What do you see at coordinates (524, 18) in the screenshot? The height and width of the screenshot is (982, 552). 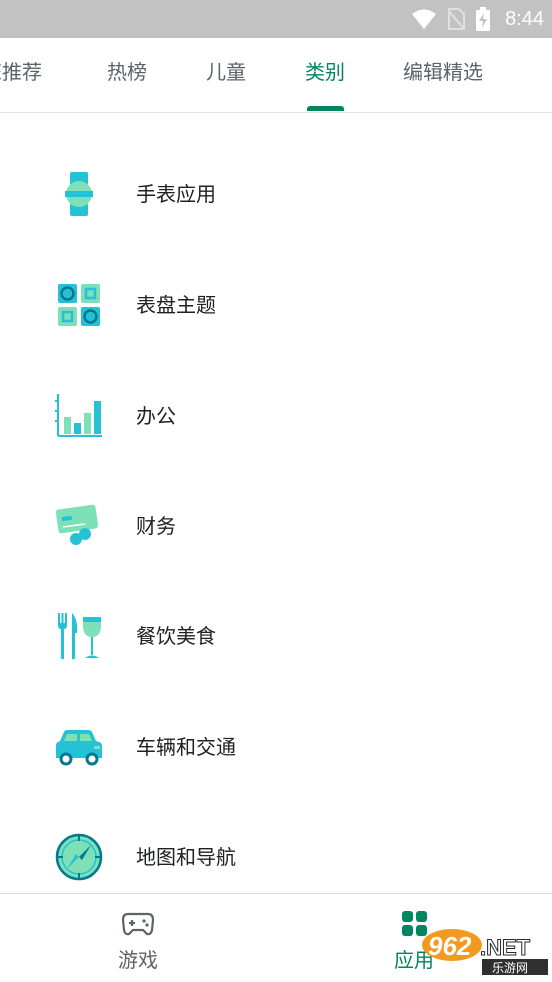 I see `status-time: 8:44` at bounding box center [524, 18].